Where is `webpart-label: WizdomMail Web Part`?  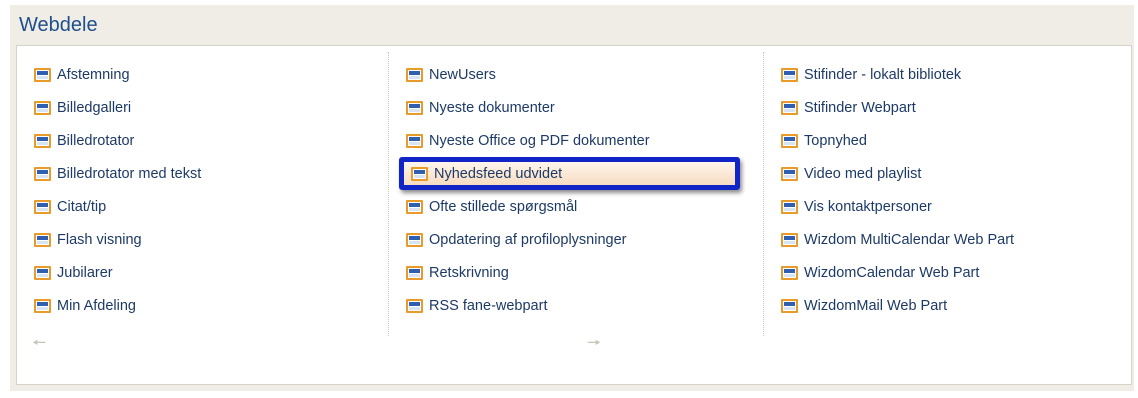 webpart-label: WizdomMail Web Part is located at coordinates (876, 305).